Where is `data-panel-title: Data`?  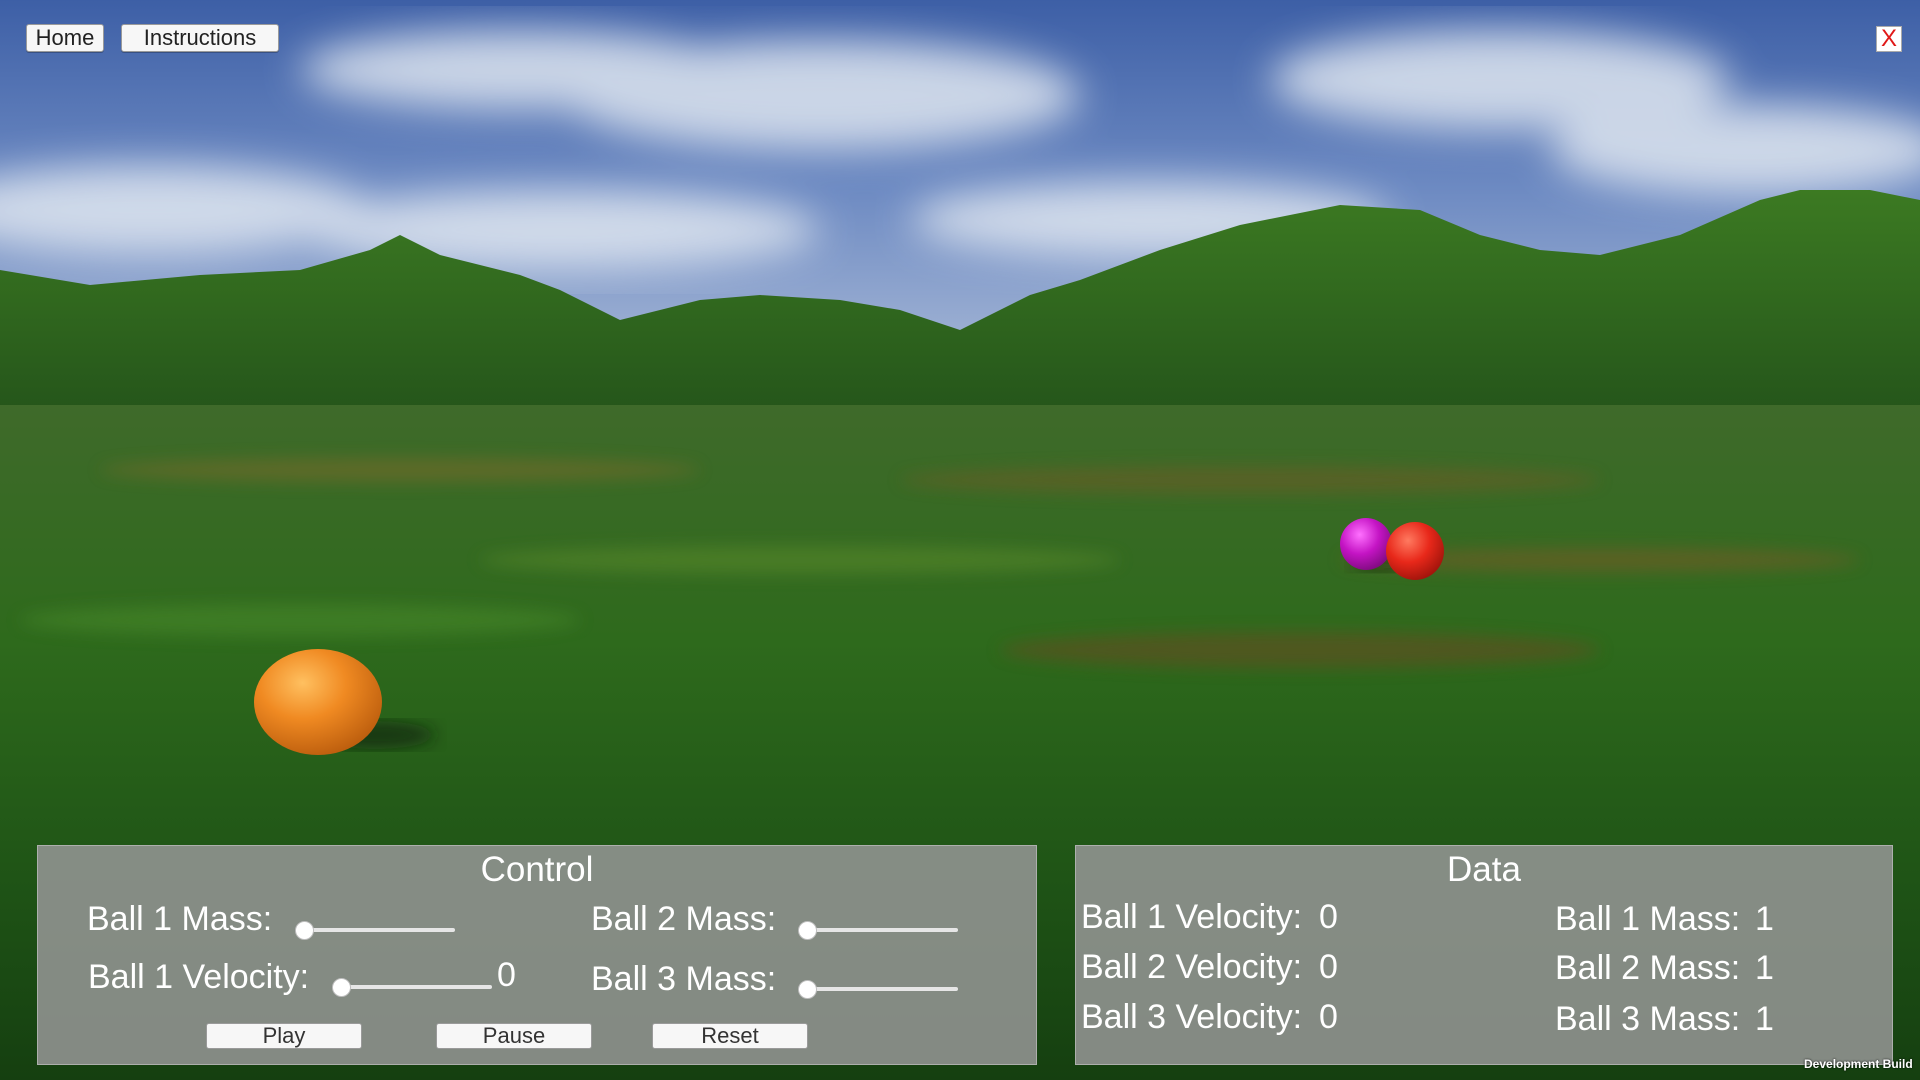
data-panel-title: Data is located at coordinates (1484, 869).